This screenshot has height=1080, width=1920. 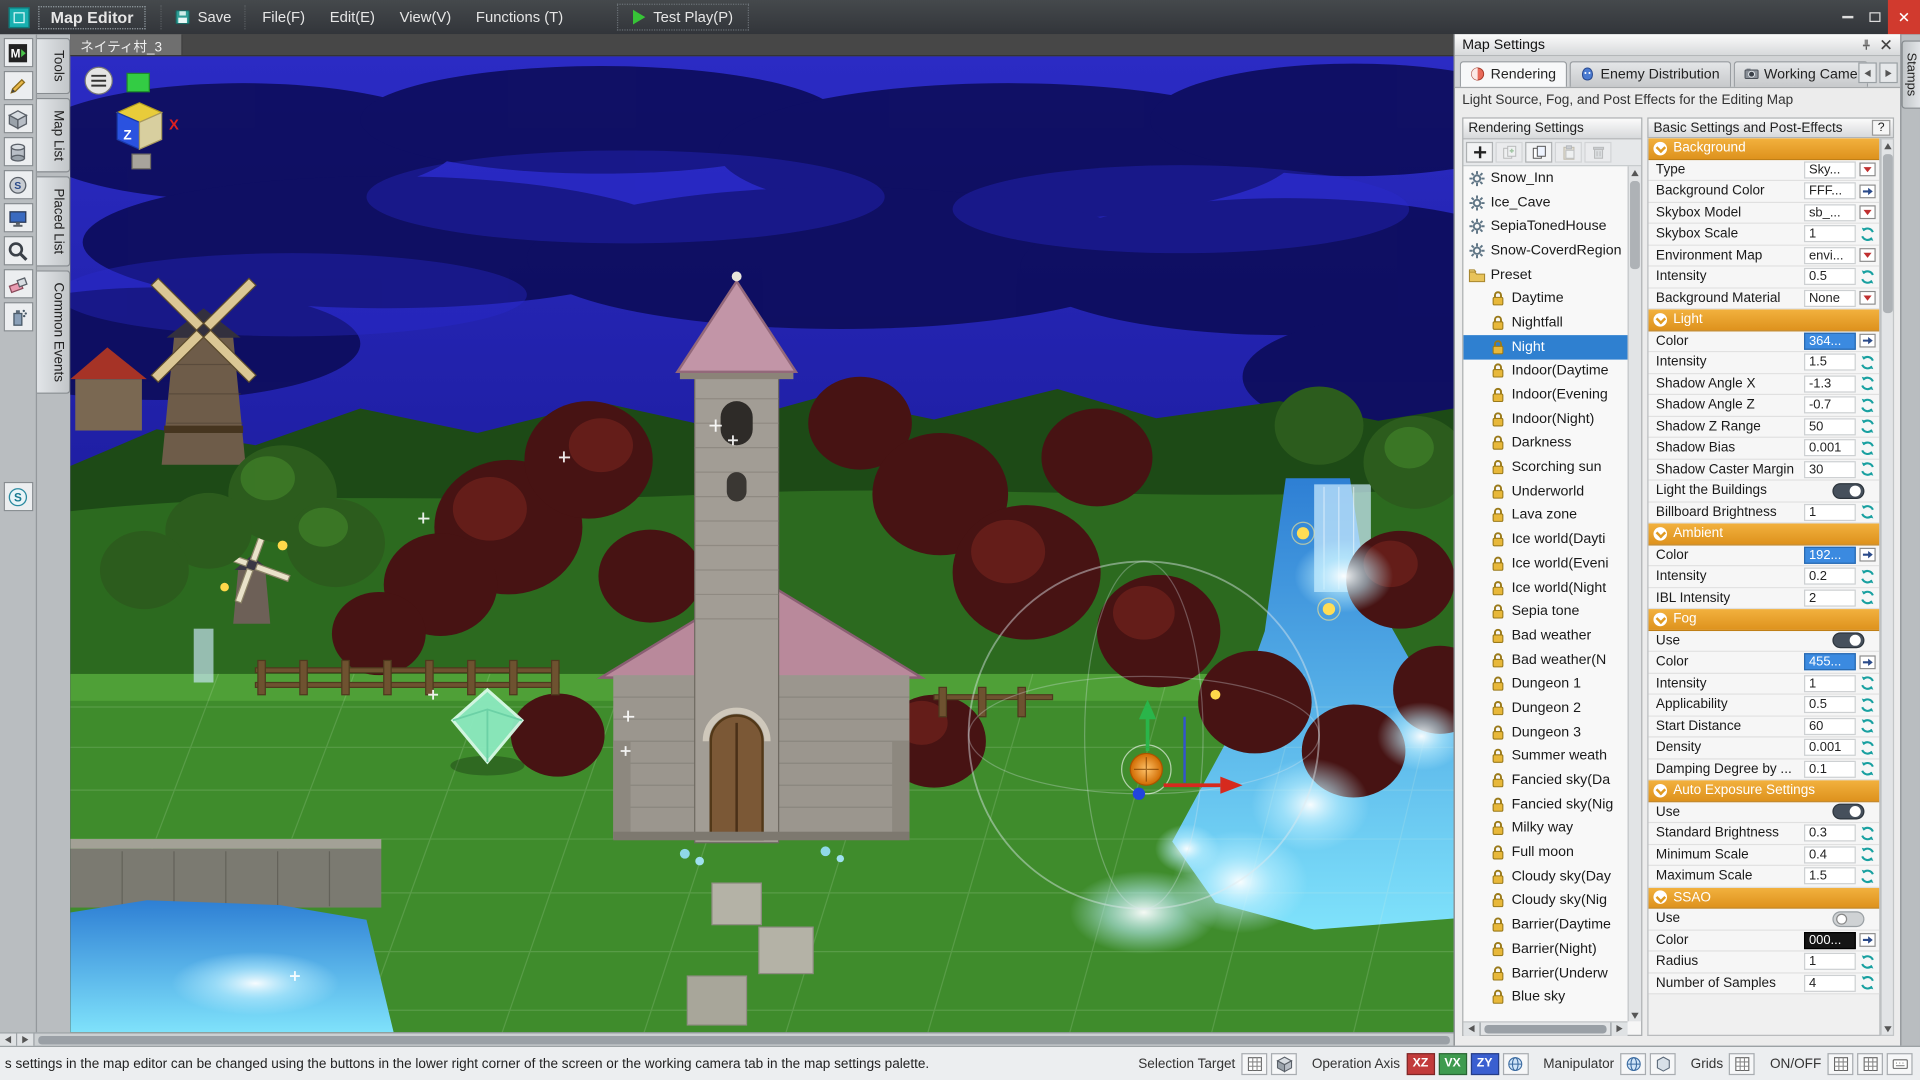 I want to click on render-setting-scorching-sun: Scorching sun, so click(x=1545, y=467).